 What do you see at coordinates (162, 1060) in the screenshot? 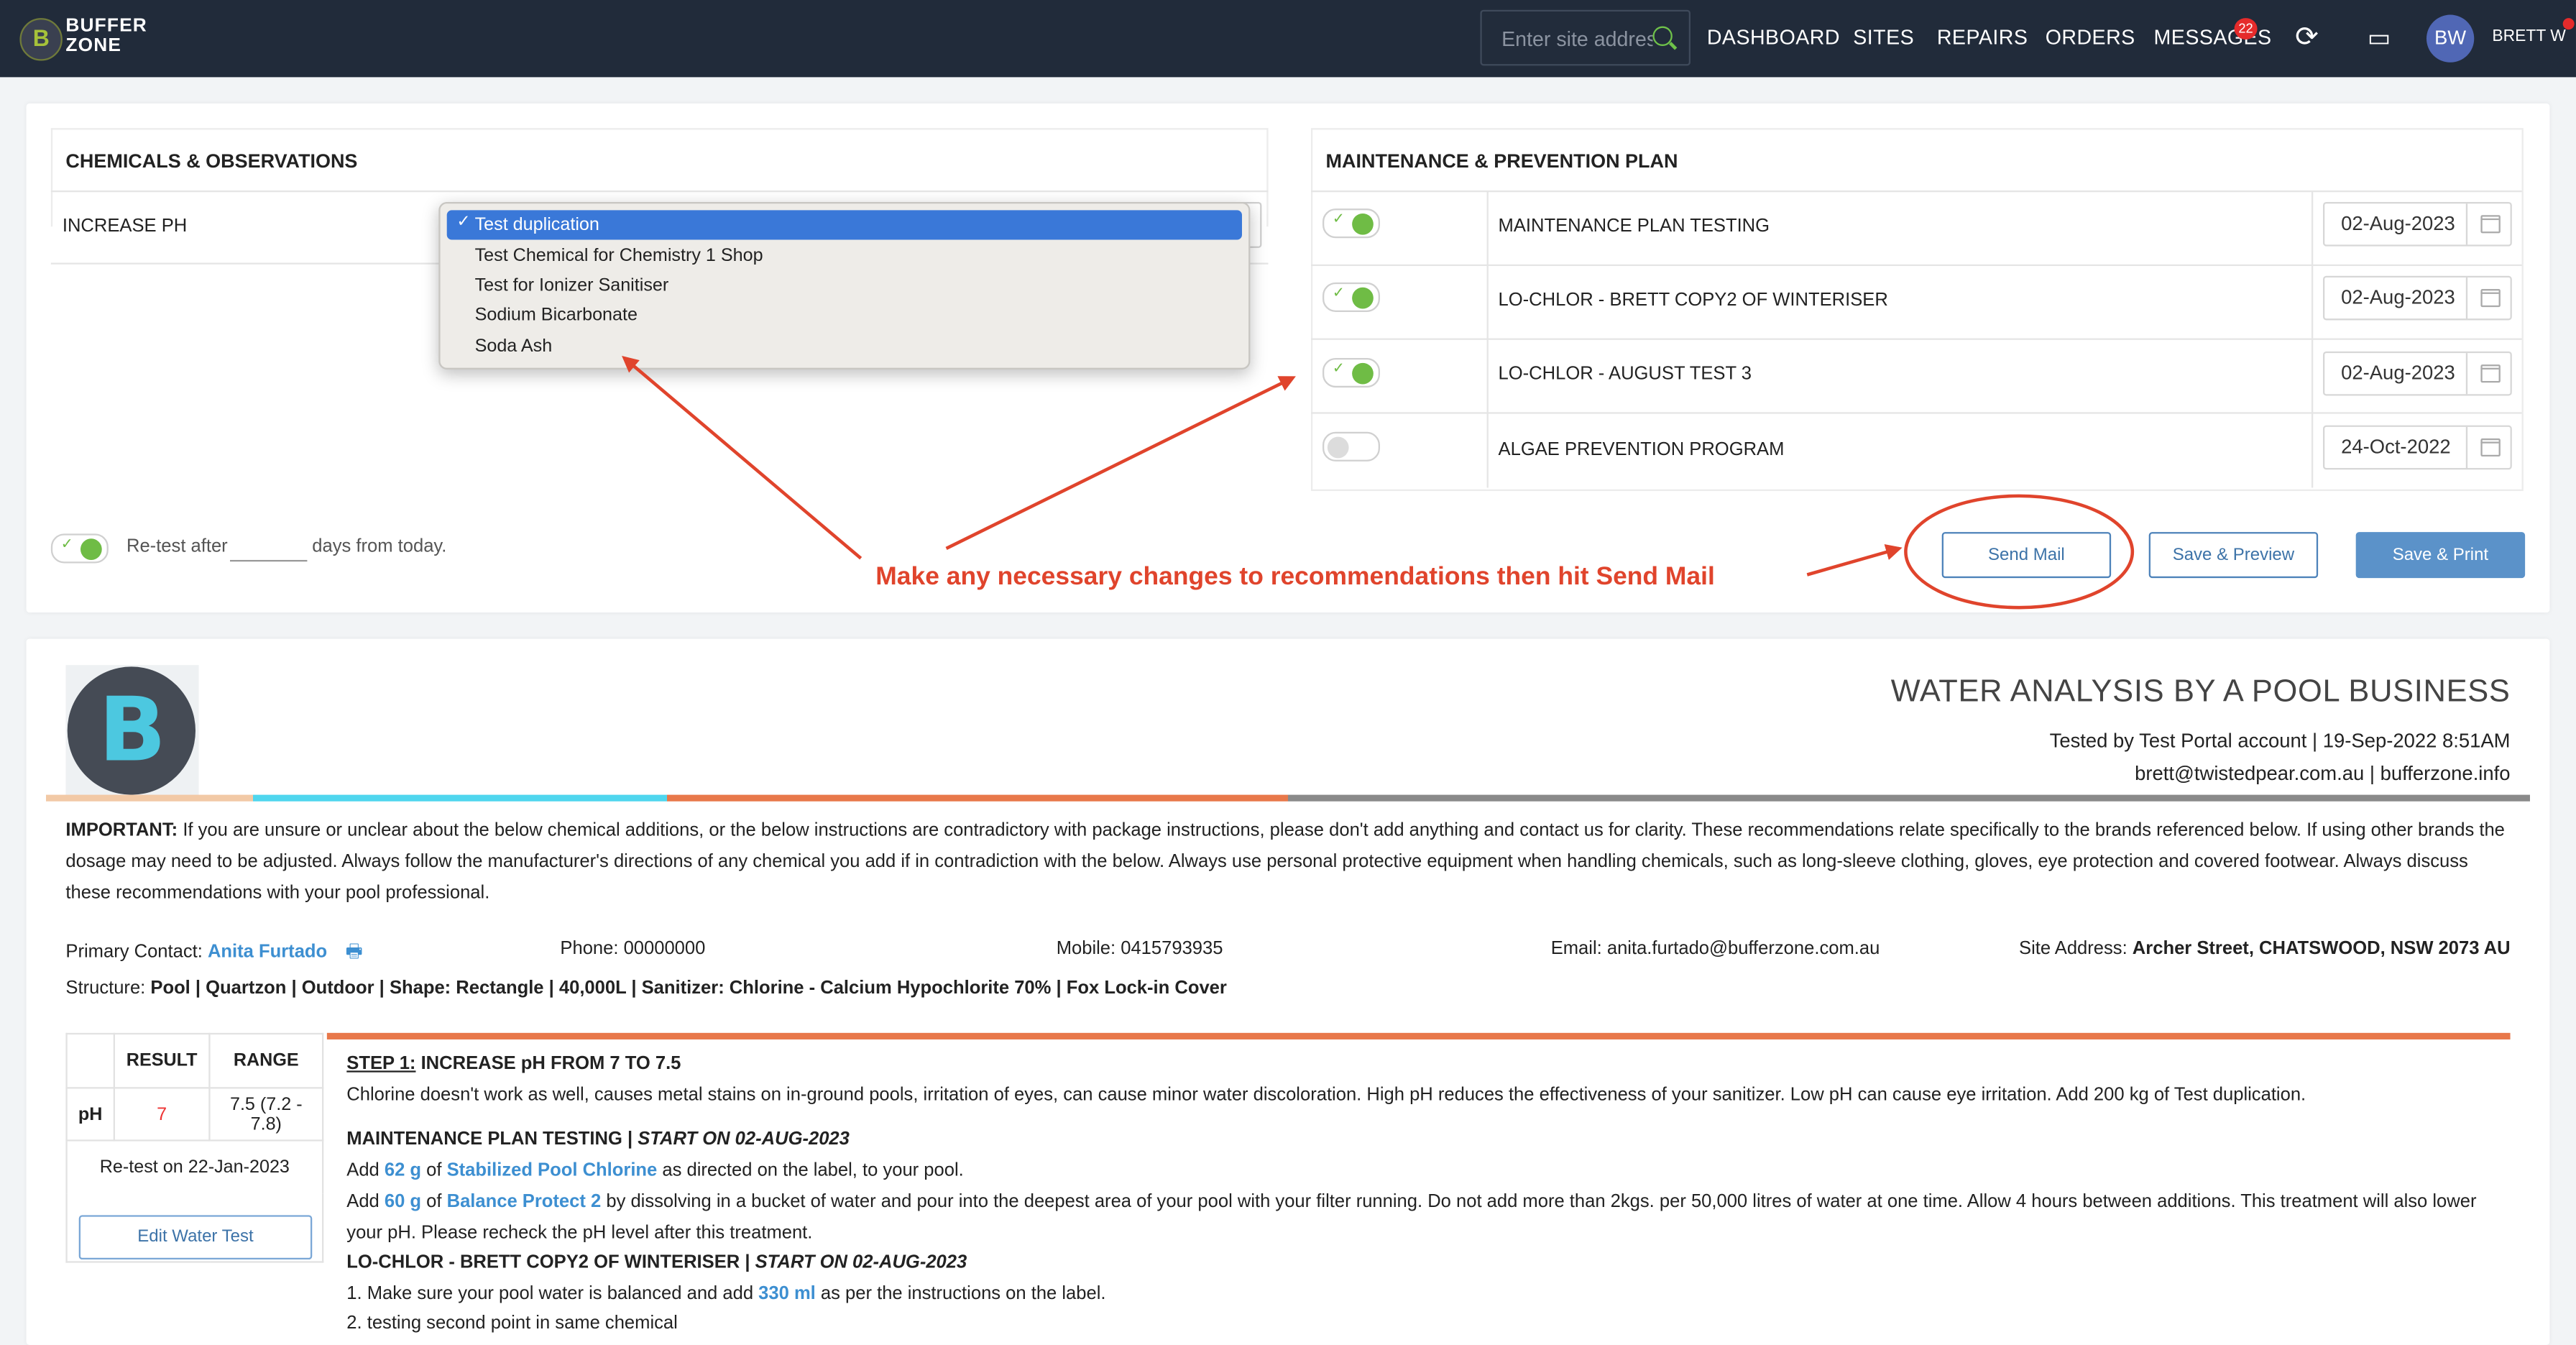
I see `result-header: RESULT` at bounding box center [162, 1060].